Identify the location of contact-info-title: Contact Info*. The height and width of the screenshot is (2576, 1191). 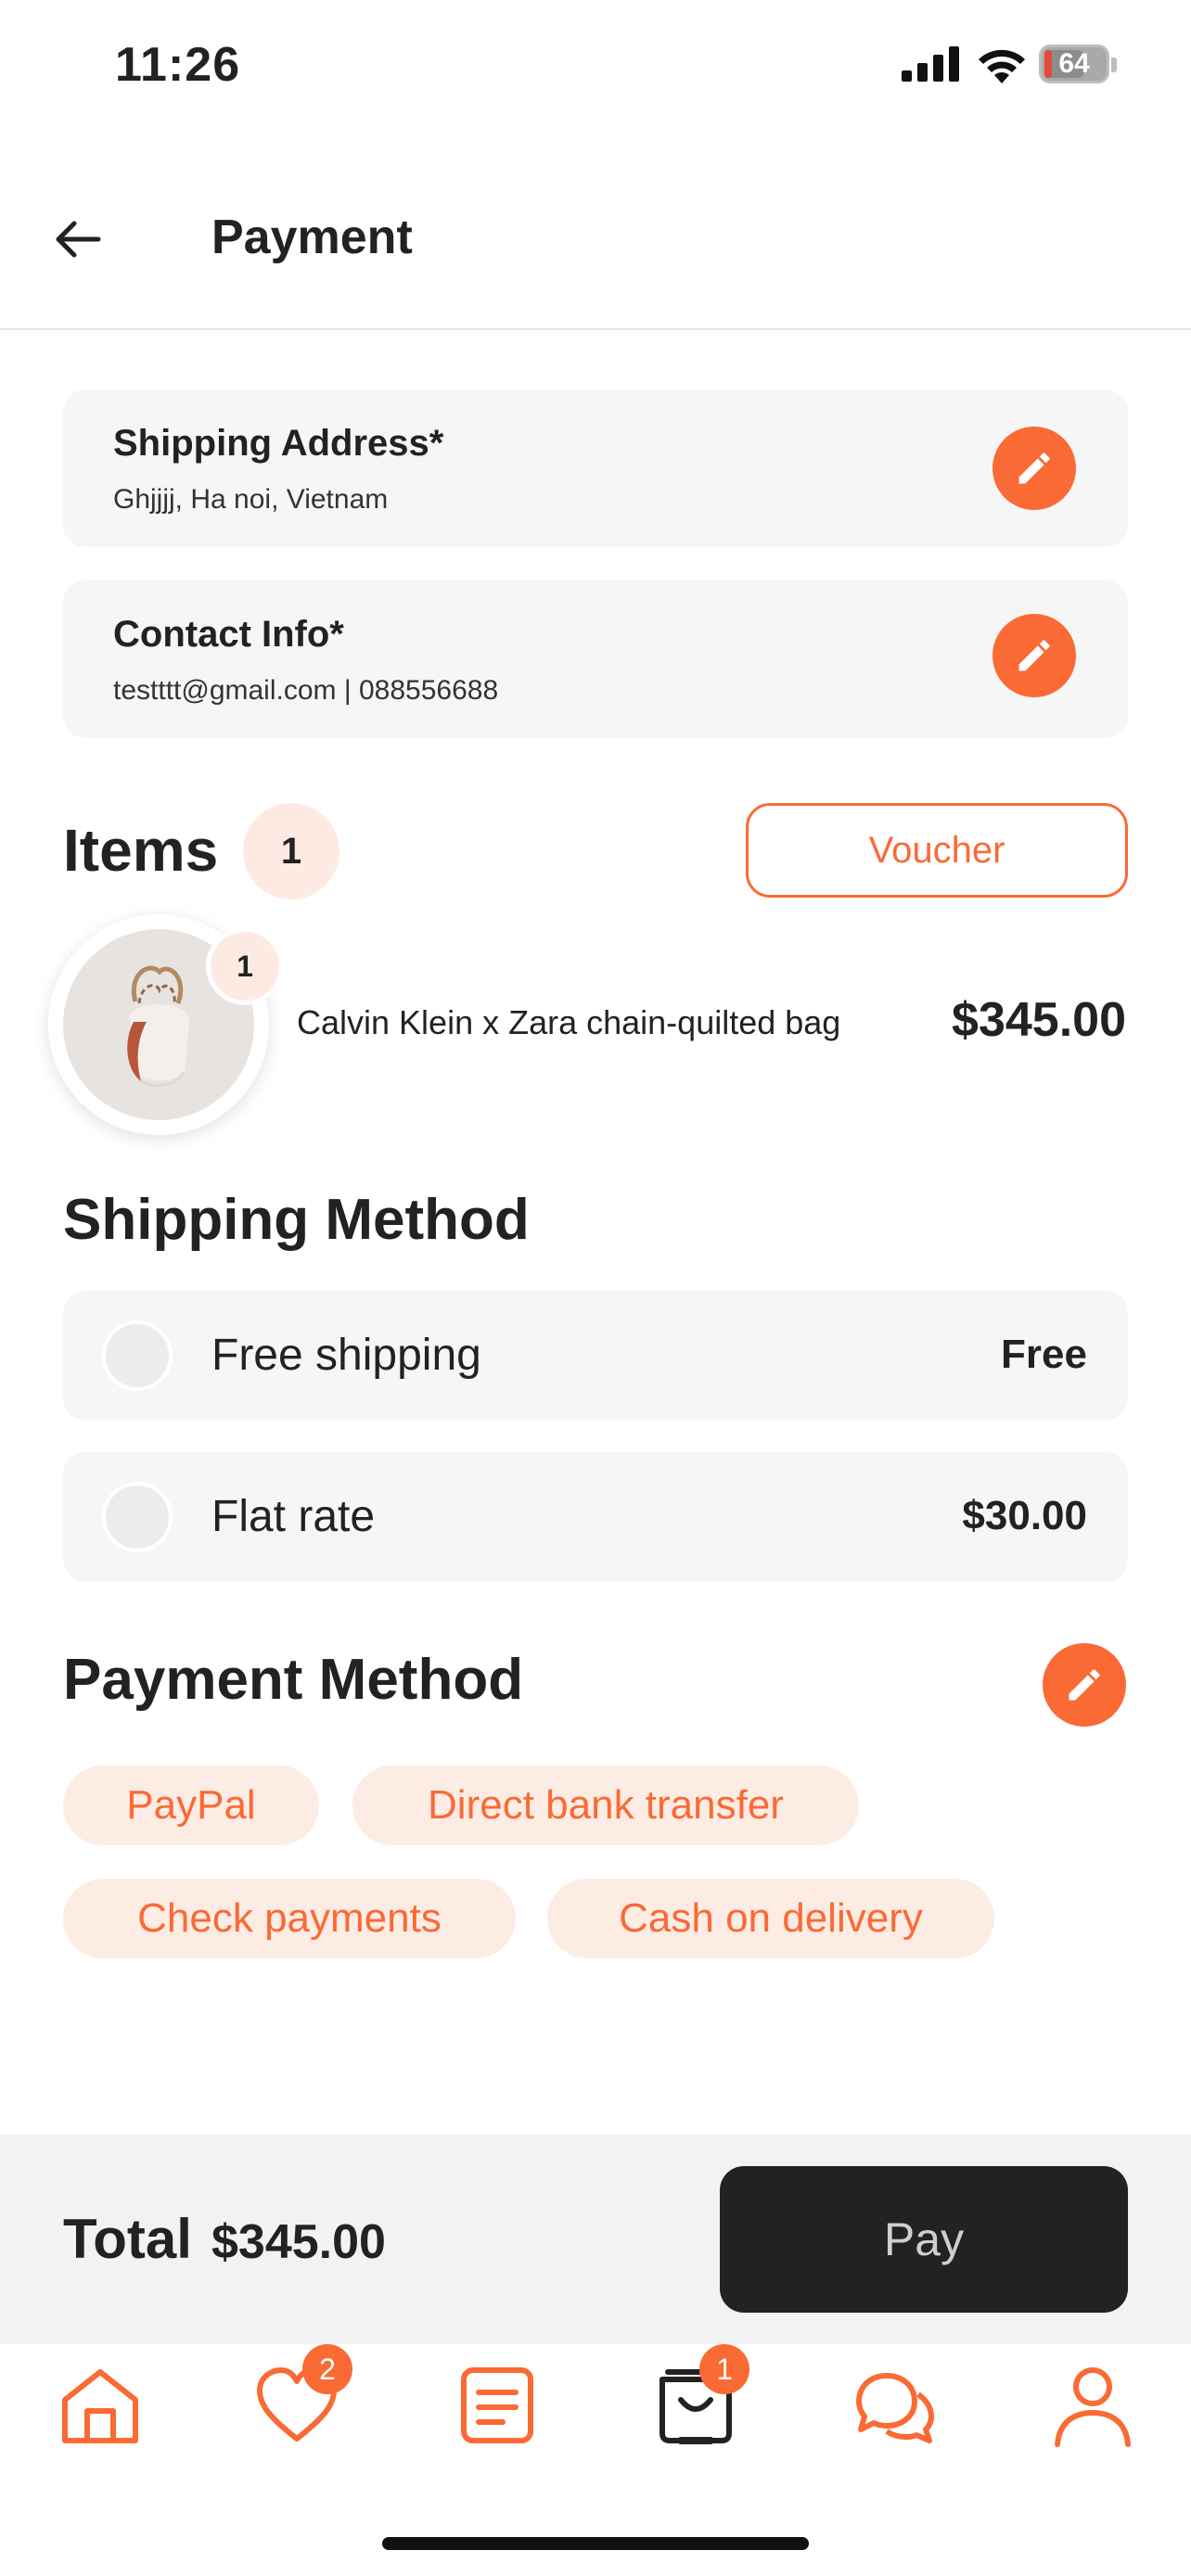
(228, 635).